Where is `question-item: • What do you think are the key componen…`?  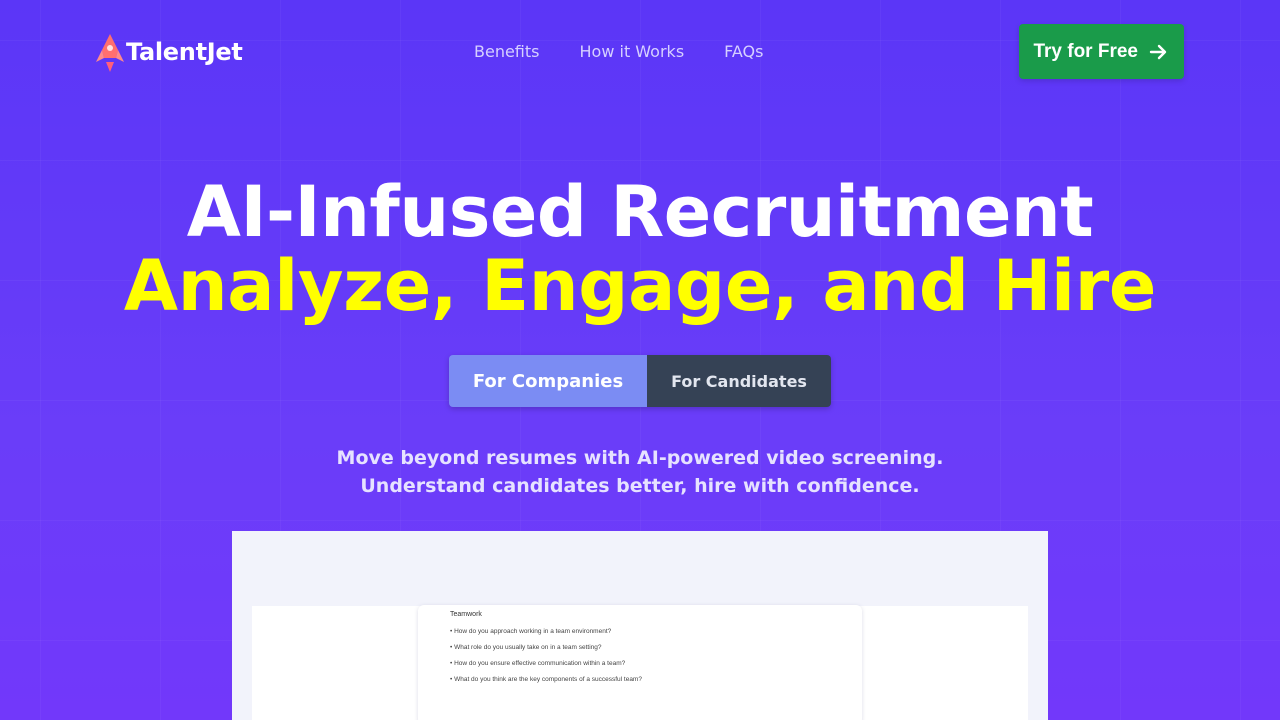
question-item: • What do you think are the key componen… is located at coordinates (546, 679).